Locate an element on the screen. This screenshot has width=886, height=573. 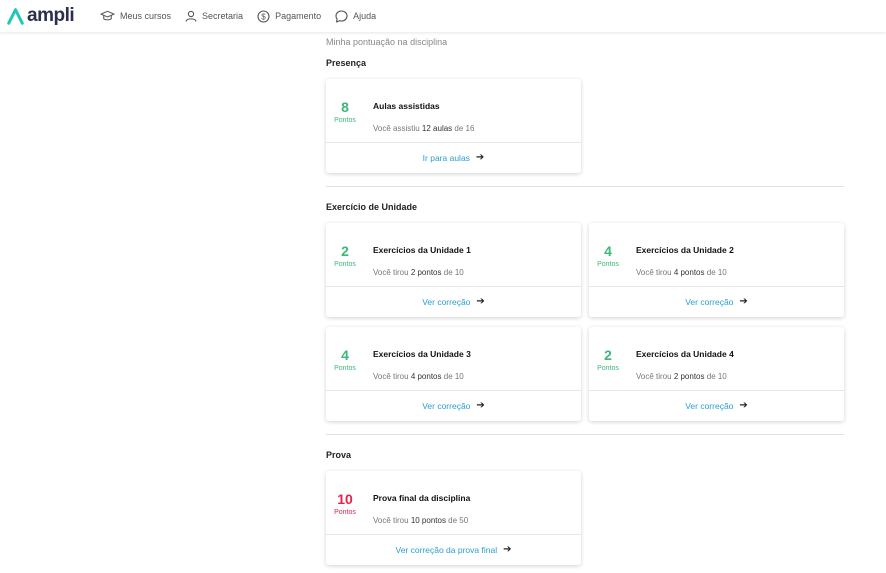
nav-item-secretaria: Secretaria is located at coordinates (214, 16).